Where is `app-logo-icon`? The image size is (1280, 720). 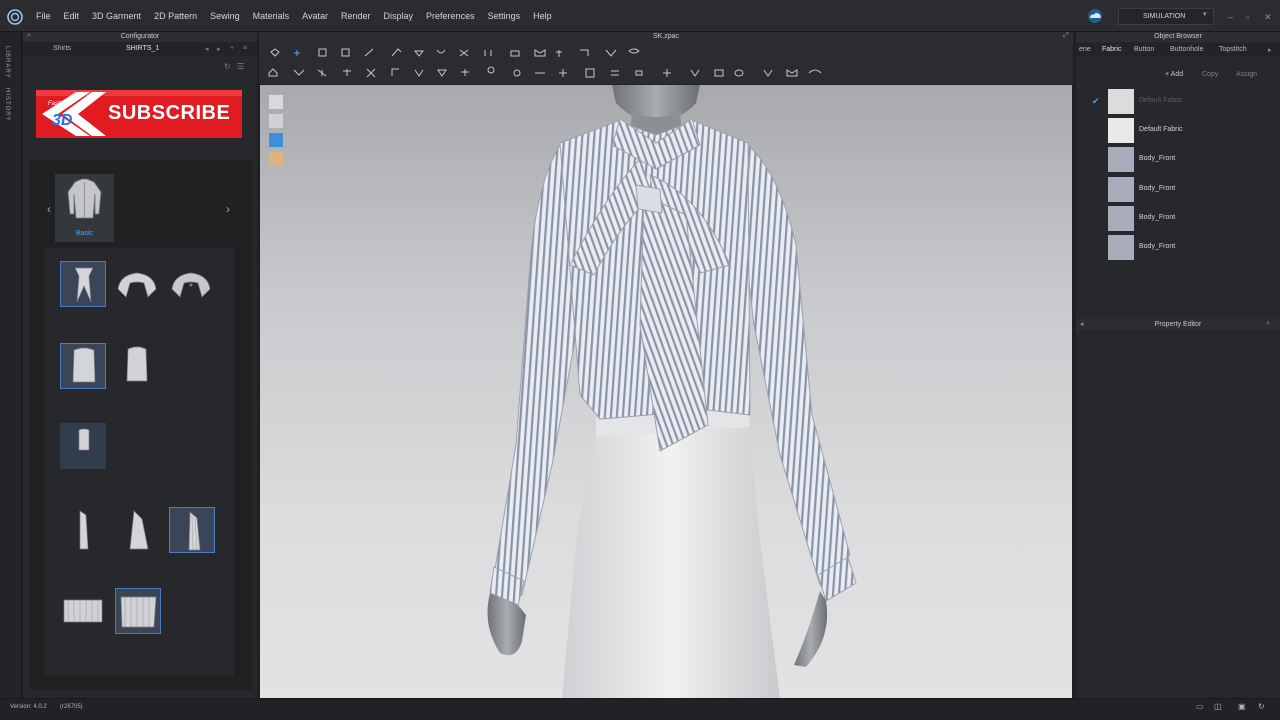 app-logo-icon is located at coordinates (15, 17).